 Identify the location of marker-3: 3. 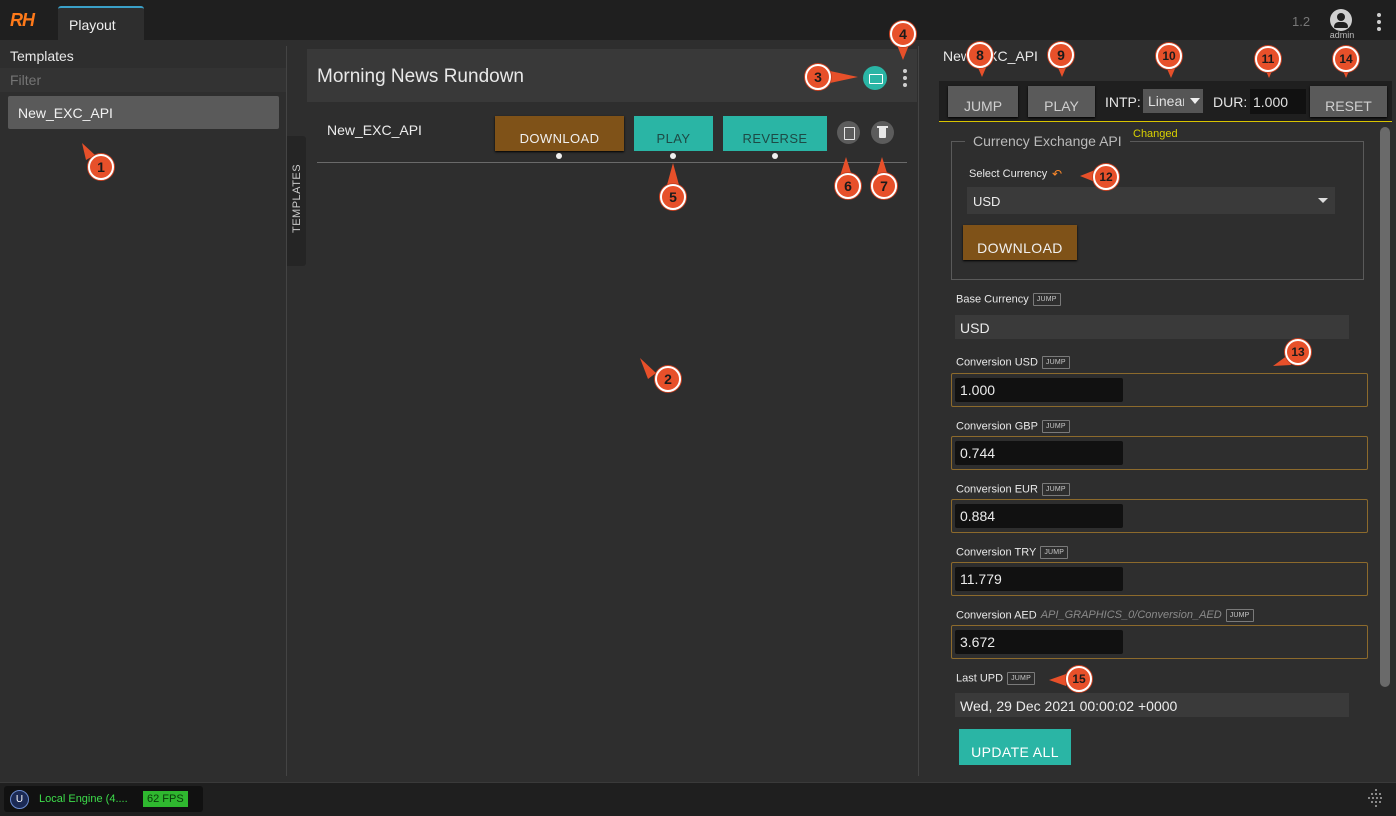
(818, 77).